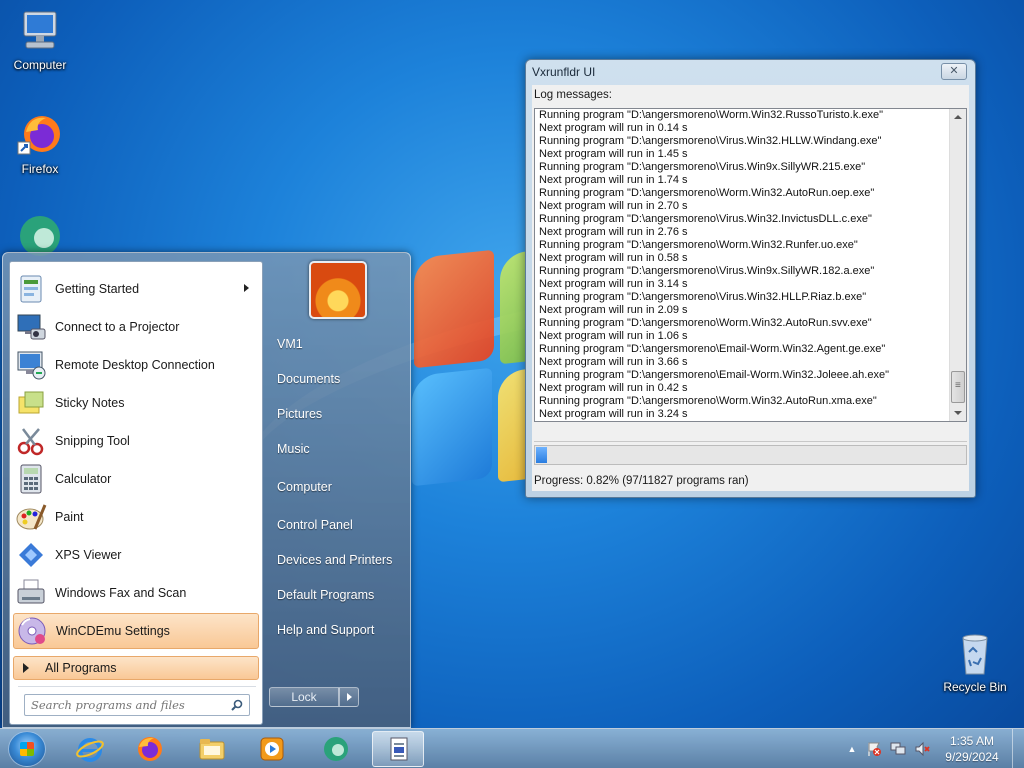 The width and height of the screenshot is (1024, 768). Describe the element at coordinates (922, 749) in the screenshot. I see `volume-muted-icon` at that location.